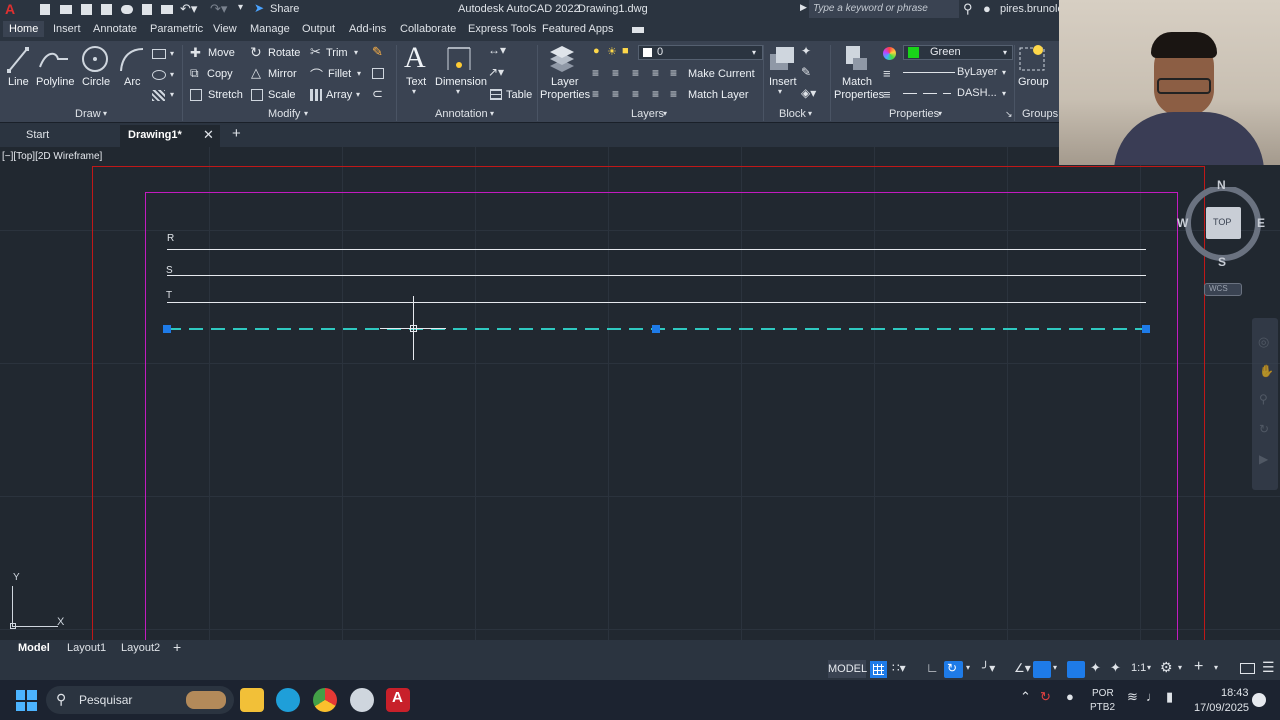 The image size is (1280, 720). Describe the element at coordinates (26, 700) in the screenshot. I see `windows-start-icon` at that location.